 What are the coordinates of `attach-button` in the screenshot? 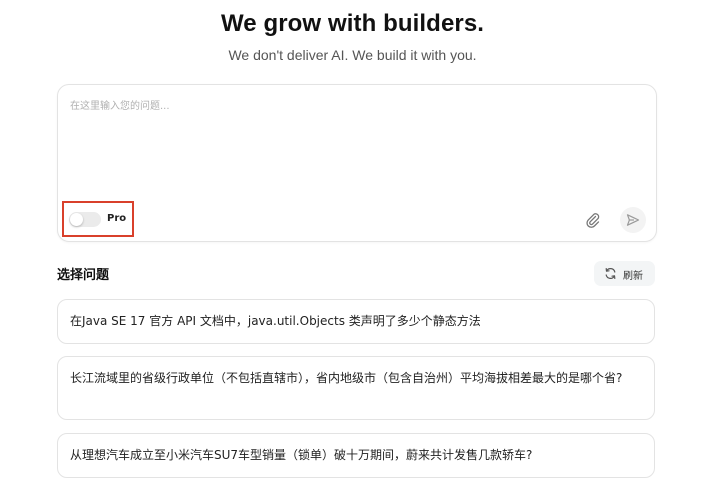 It's located at (593, 220).